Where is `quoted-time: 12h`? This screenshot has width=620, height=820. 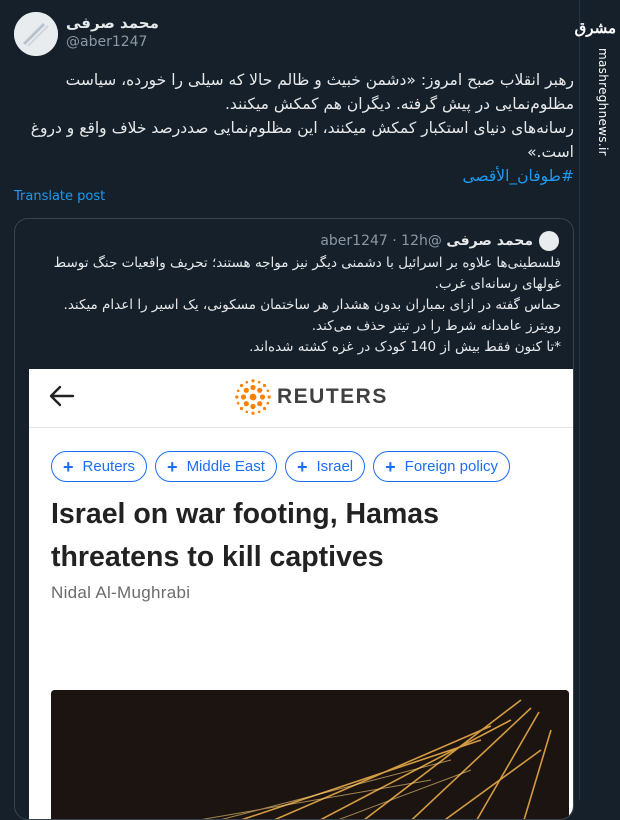 quoted-time: 12h is located at coordinates (414, 241).